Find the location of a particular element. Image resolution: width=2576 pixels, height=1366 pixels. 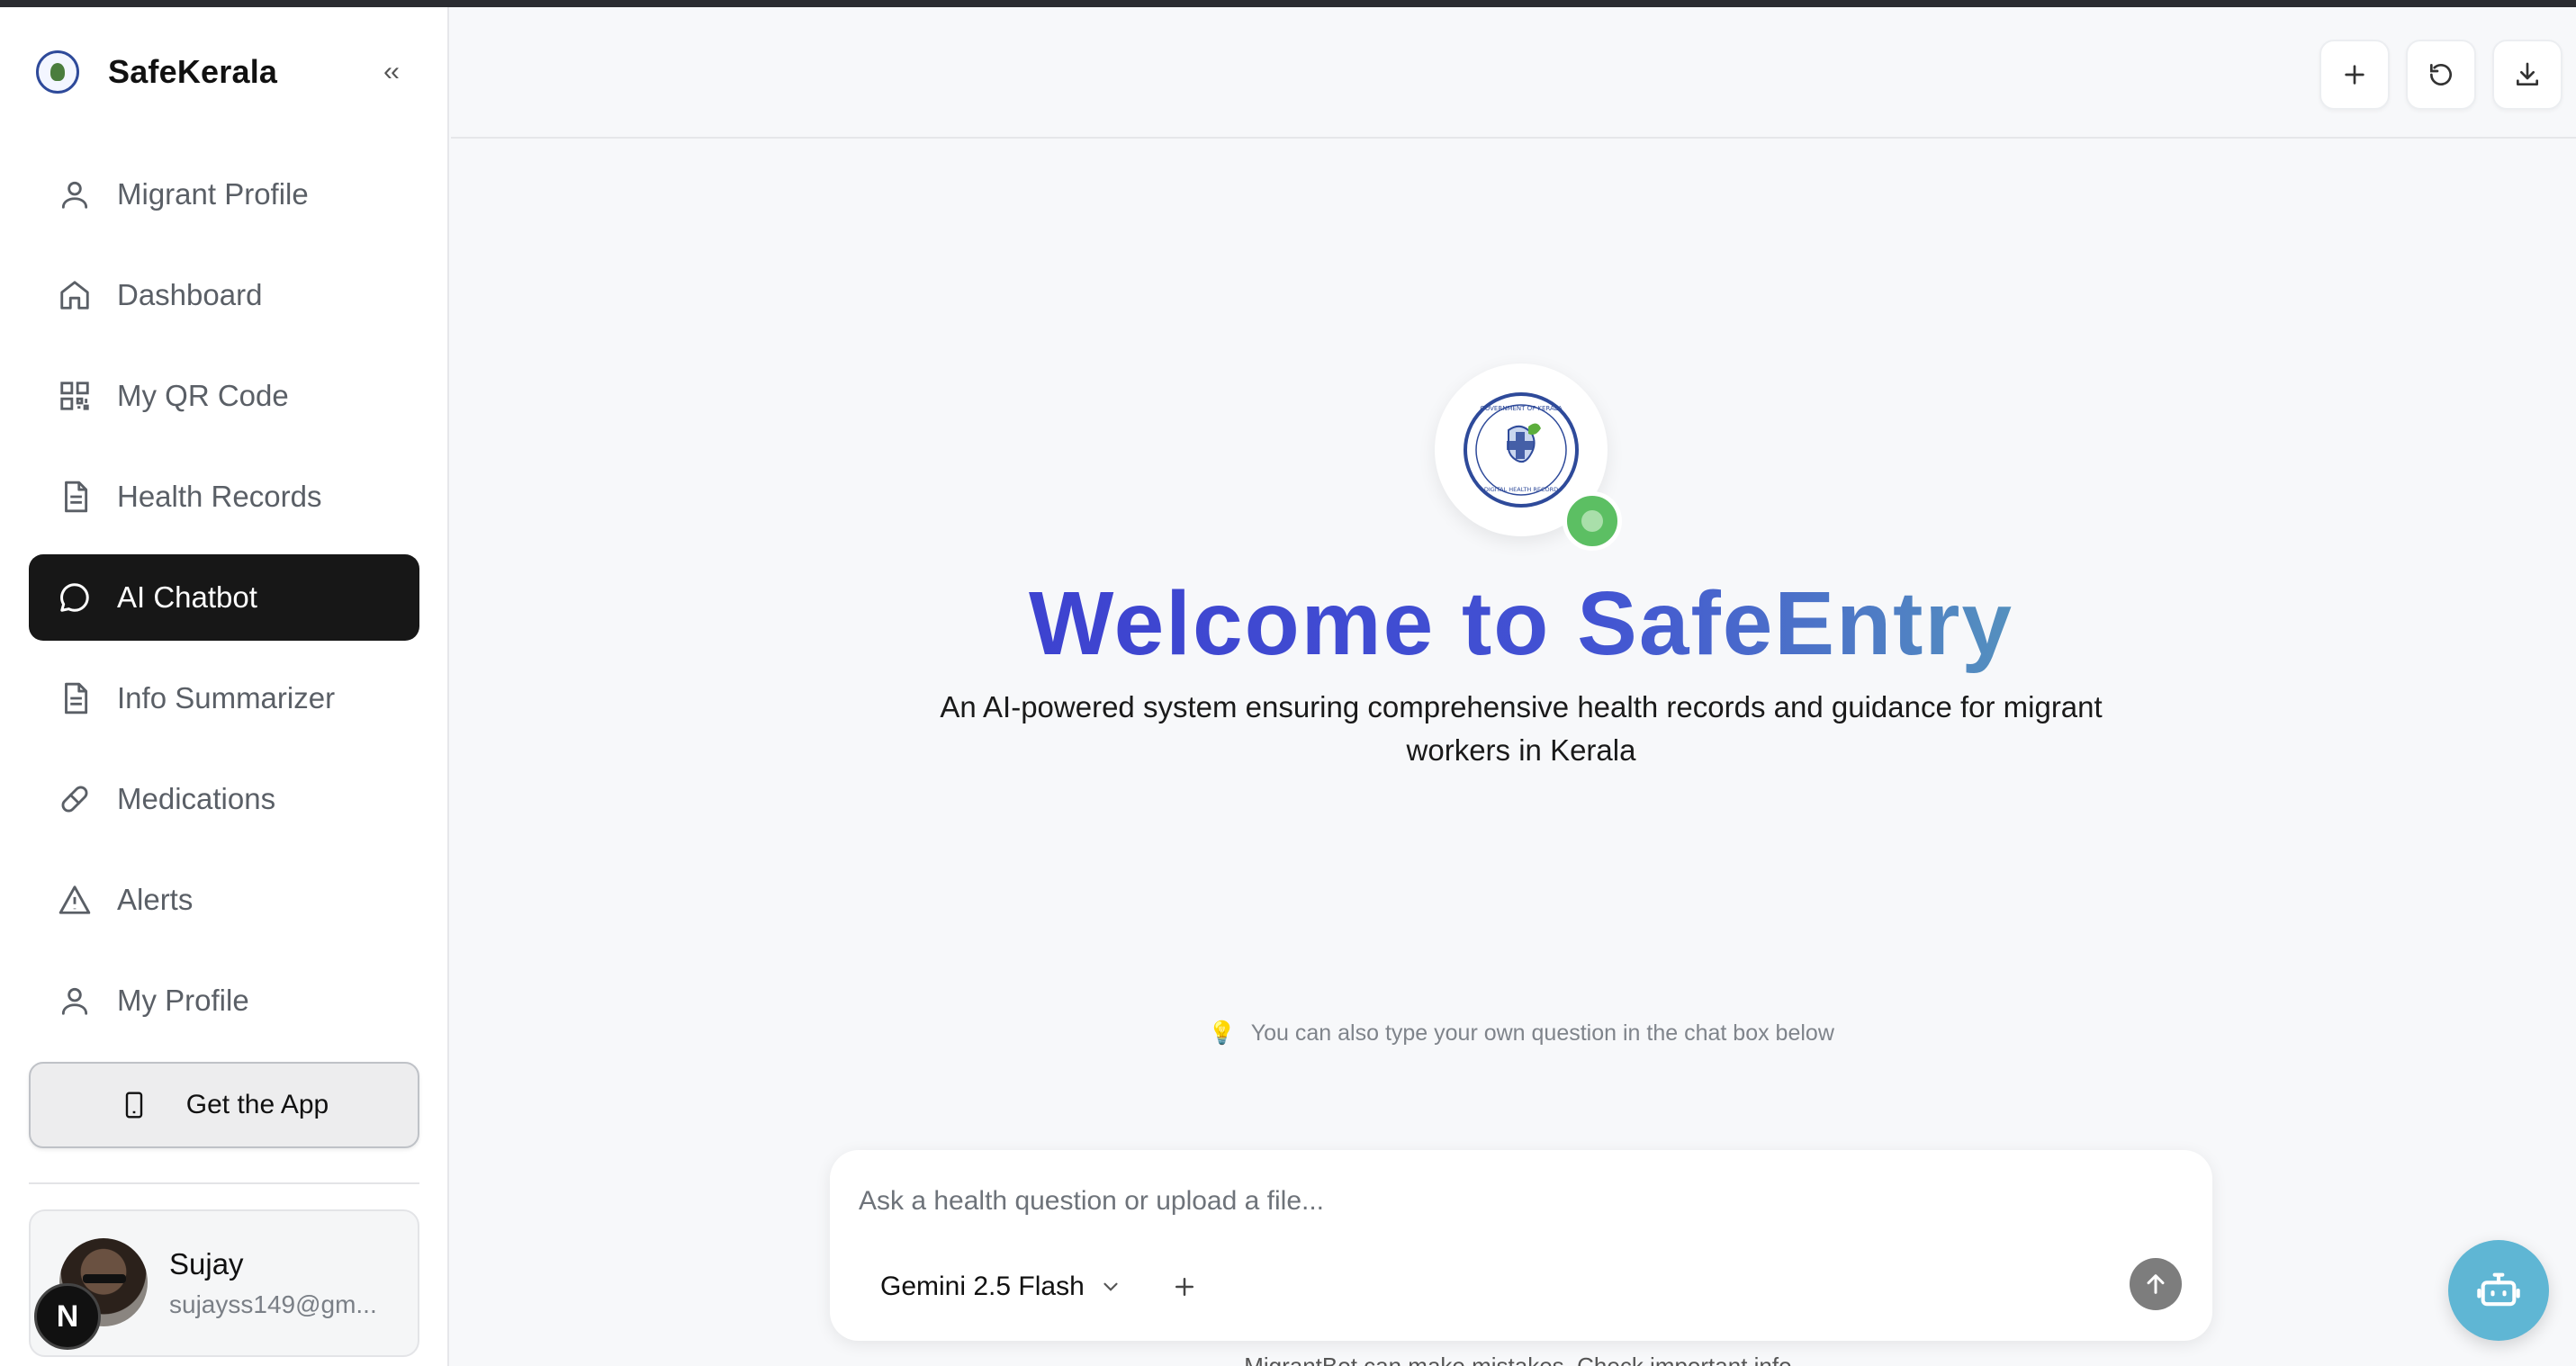

sidebar-item-label: Info Summarizer is located at coordinates (226, 697).